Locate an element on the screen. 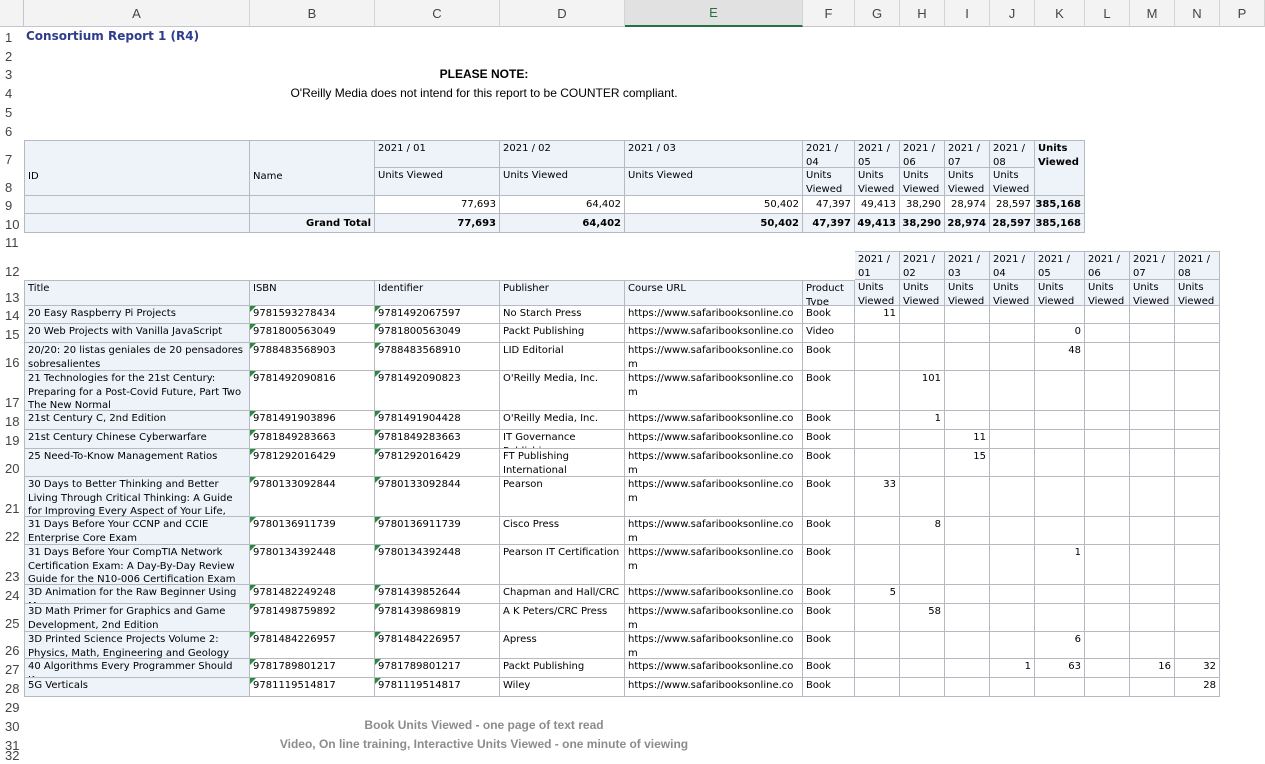  detail-identifier: 9781789801217 is located at coordinates (437, 668).